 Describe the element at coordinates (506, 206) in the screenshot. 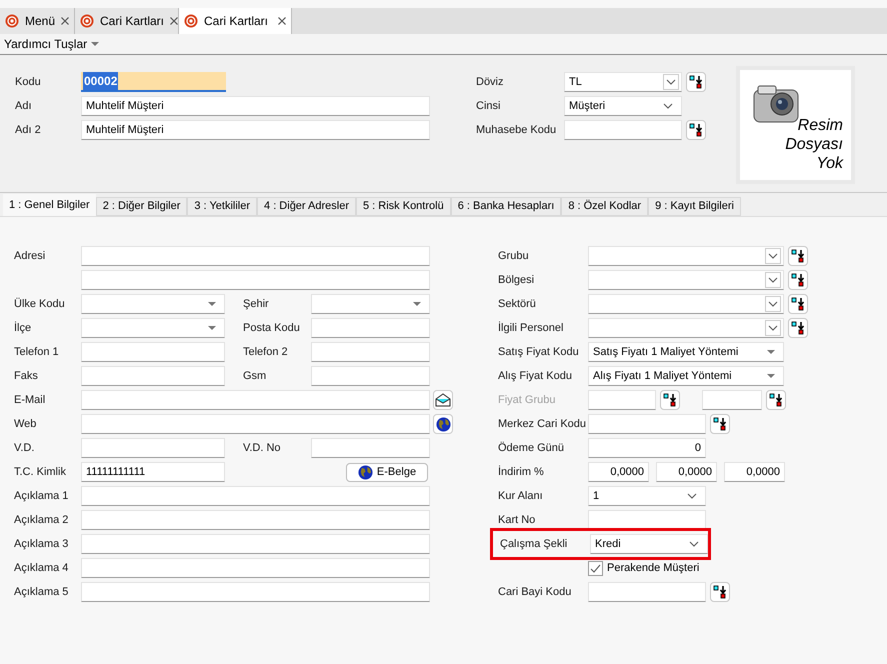

I see `section-tab: 6 : Banka Hesapları` at that location.